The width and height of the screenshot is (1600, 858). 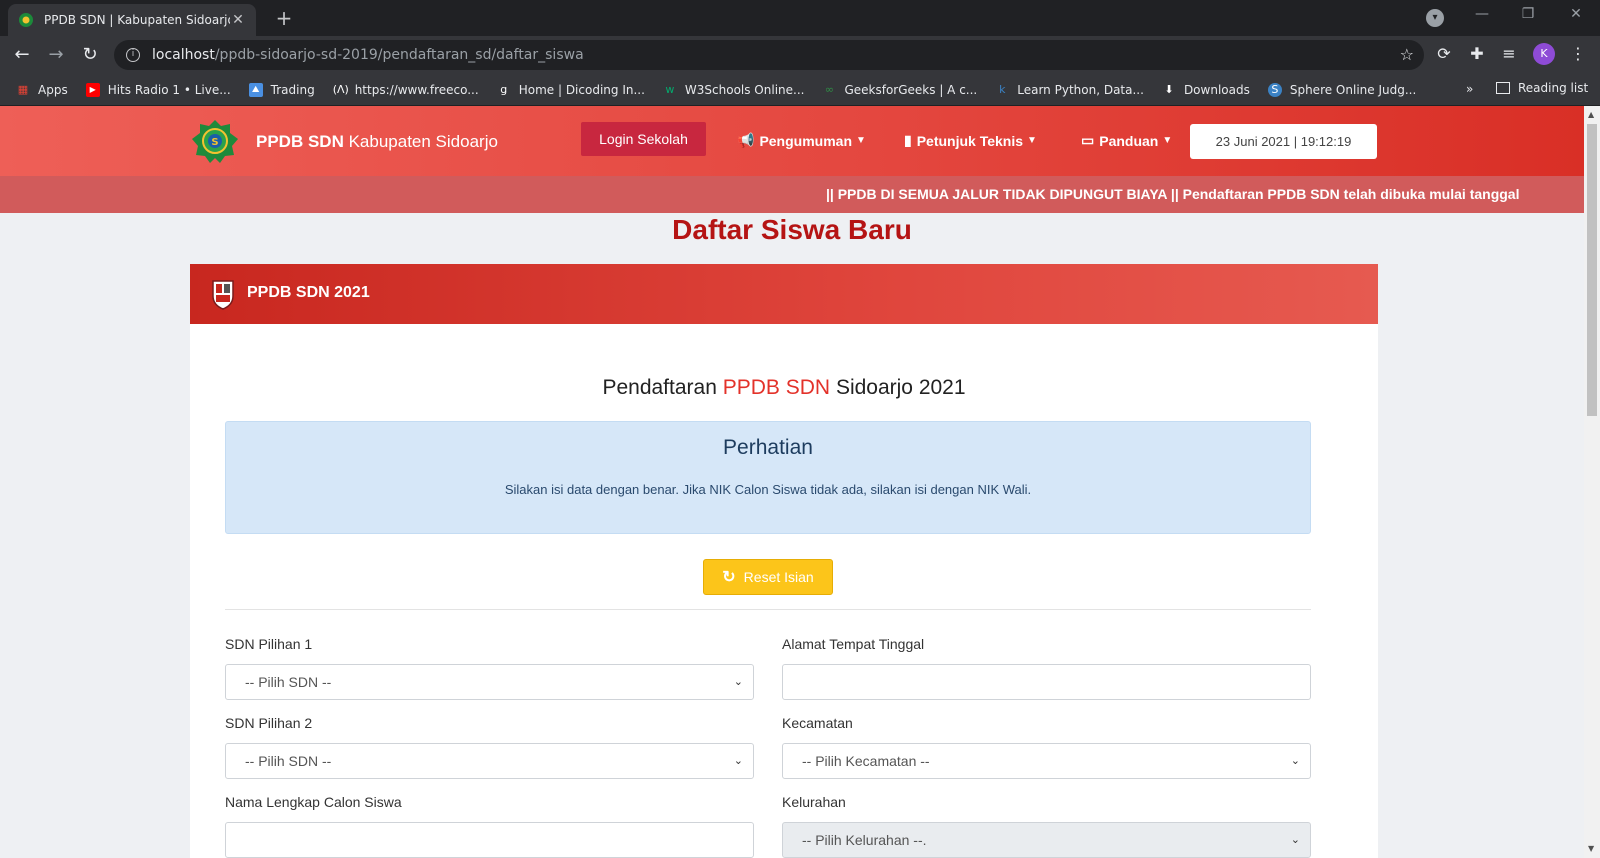 What do you see at coordinates (792, 229) in the screenshot?
I see `page-title: Daftar Siswa Baru` at bounding box center [792, 229].